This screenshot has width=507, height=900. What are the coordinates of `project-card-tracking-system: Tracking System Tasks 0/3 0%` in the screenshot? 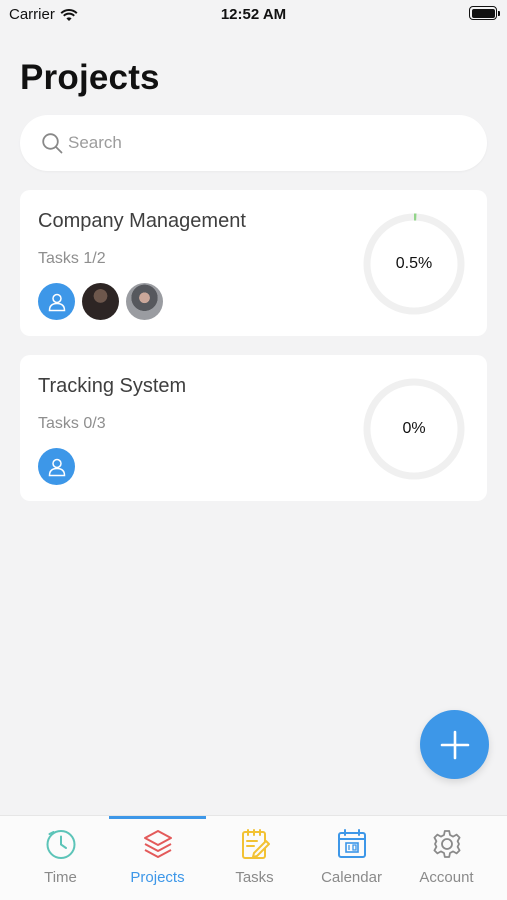 It's located at (253, 428).